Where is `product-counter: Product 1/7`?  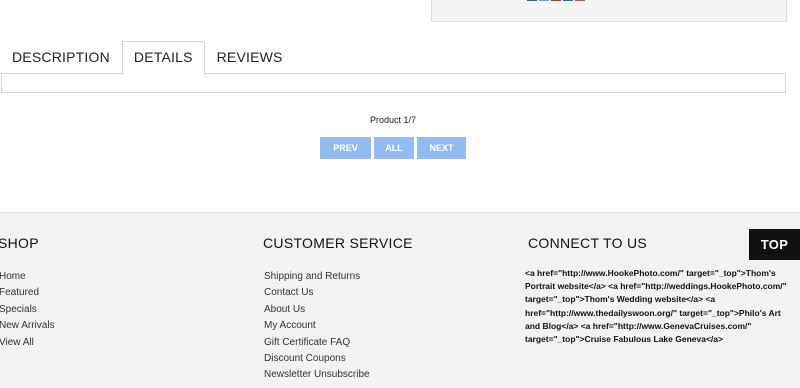 product-counter: Product 1/7 is located at coordinates (393, 120).